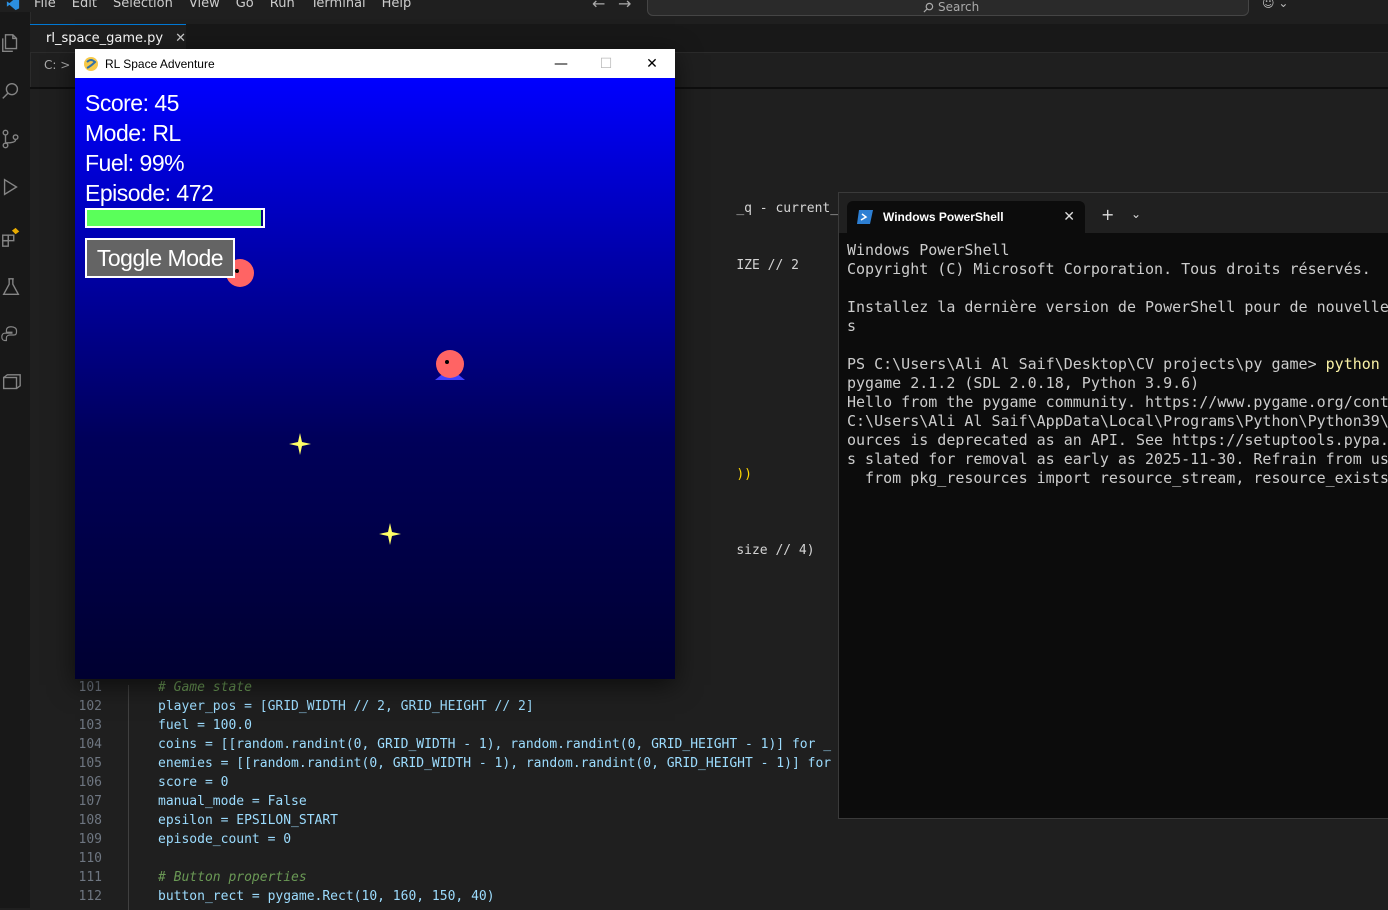  I want to click on line-number: 102, so click(81, 706).